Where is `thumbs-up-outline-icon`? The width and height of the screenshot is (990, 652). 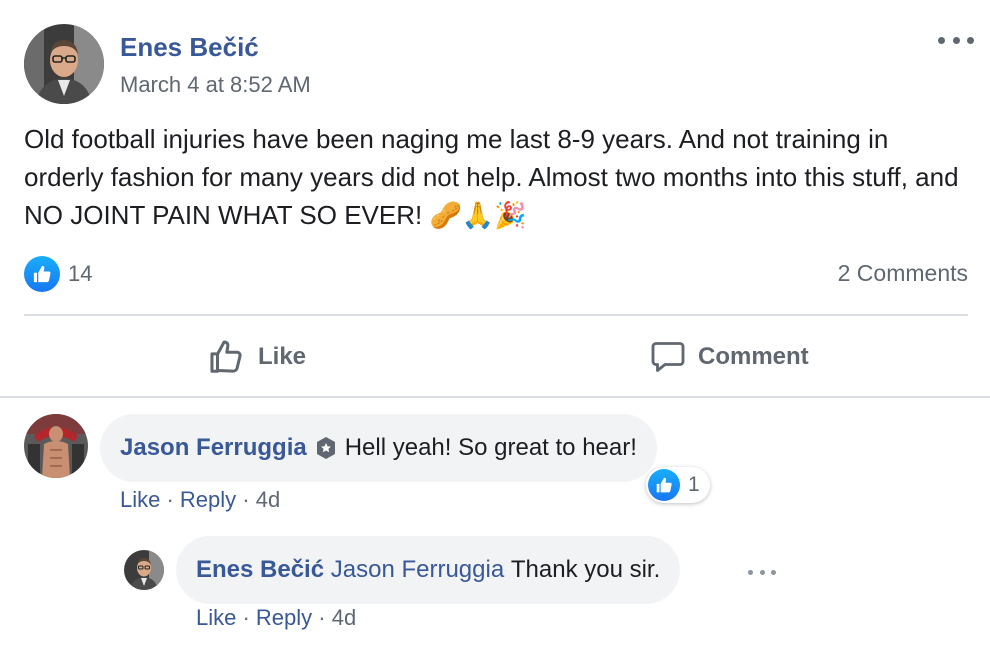
thumbs-up-outline-icon is located at coordinates (226, 356).